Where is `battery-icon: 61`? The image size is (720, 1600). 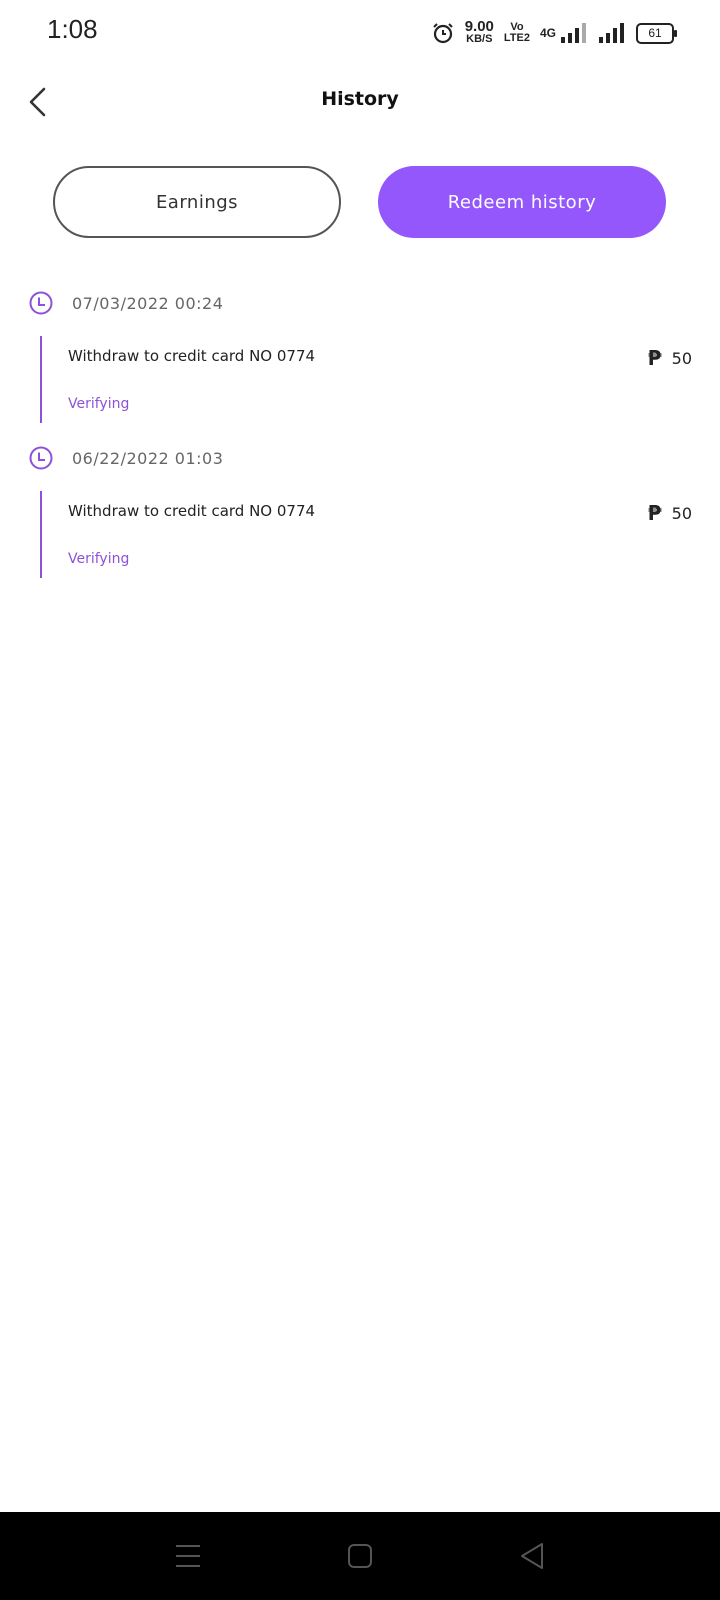
battery-icon: 61 is located at coordinates (656, 33).